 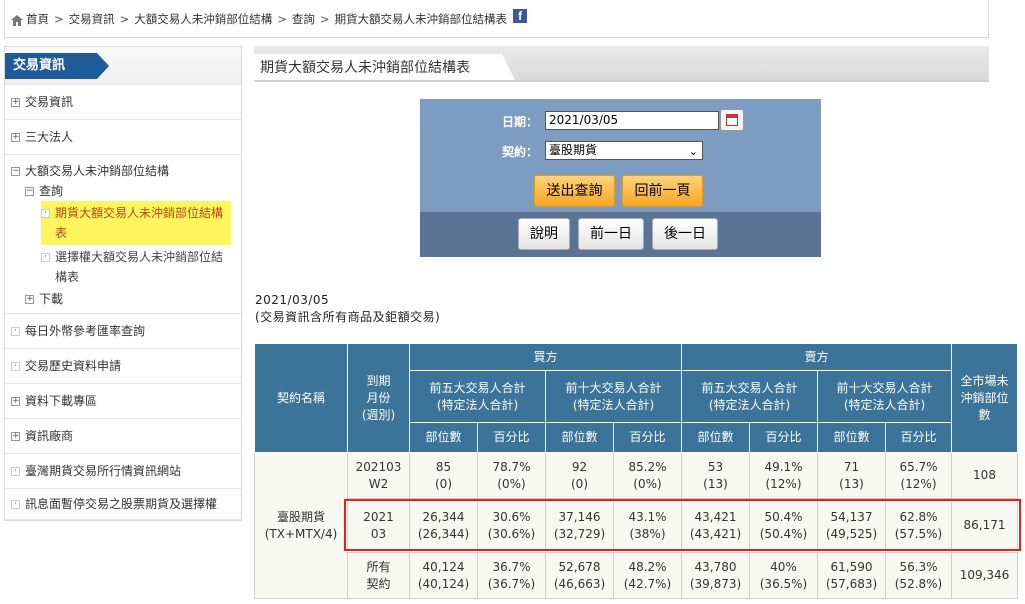 I want to click on sidebar-item-futures-report: · 期貨大額交易人未沖銷部位結構表, so click(x=124, y=223).